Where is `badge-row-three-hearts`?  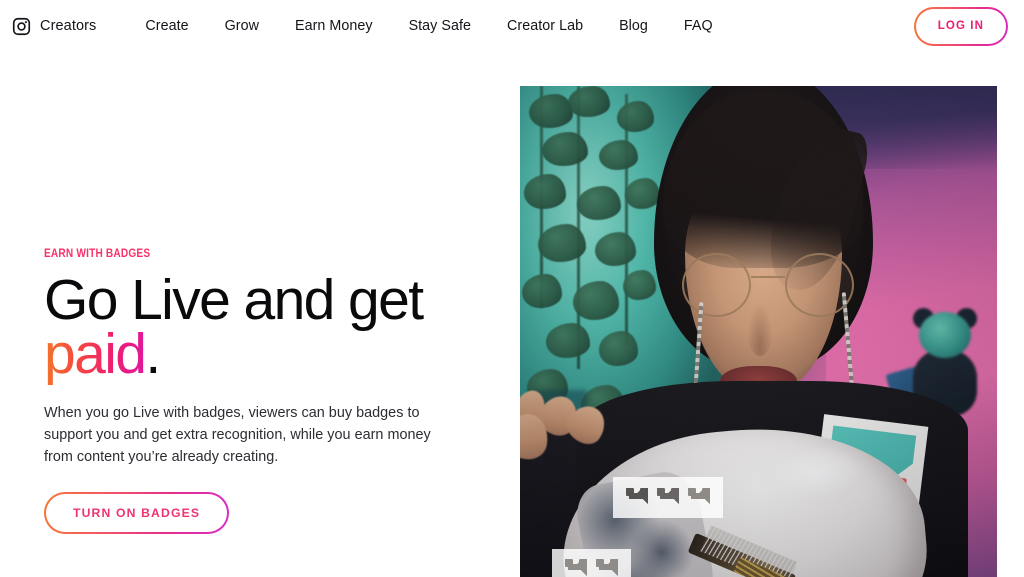 badge-row-three-hearts is located at coordinates (668, 497).